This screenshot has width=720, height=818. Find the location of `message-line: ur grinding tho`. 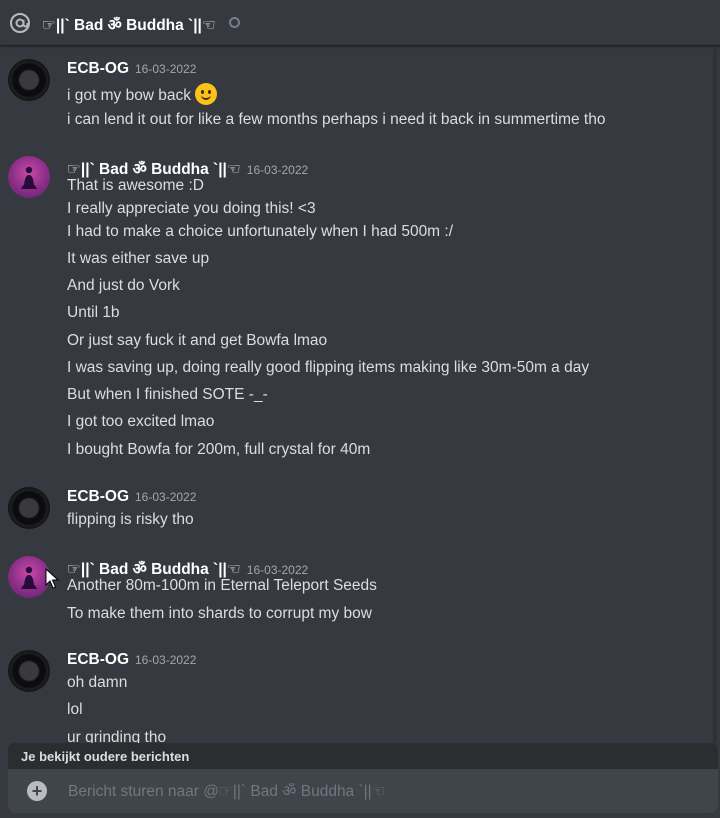

message-line: ur grinding tho is located at coordinates (117, 736).